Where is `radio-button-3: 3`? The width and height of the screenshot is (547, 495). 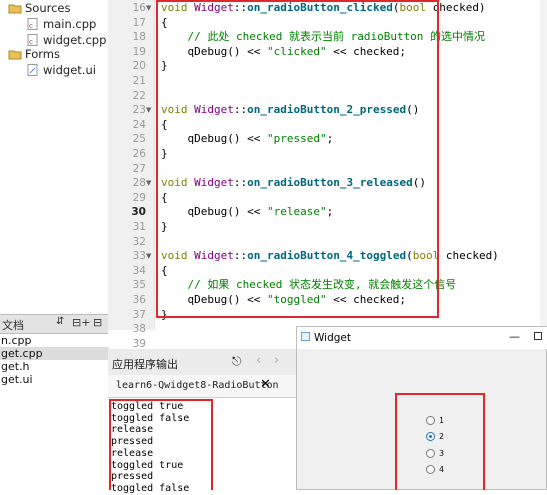
radio-button-3: 3 is located at coordinates (435, 453).